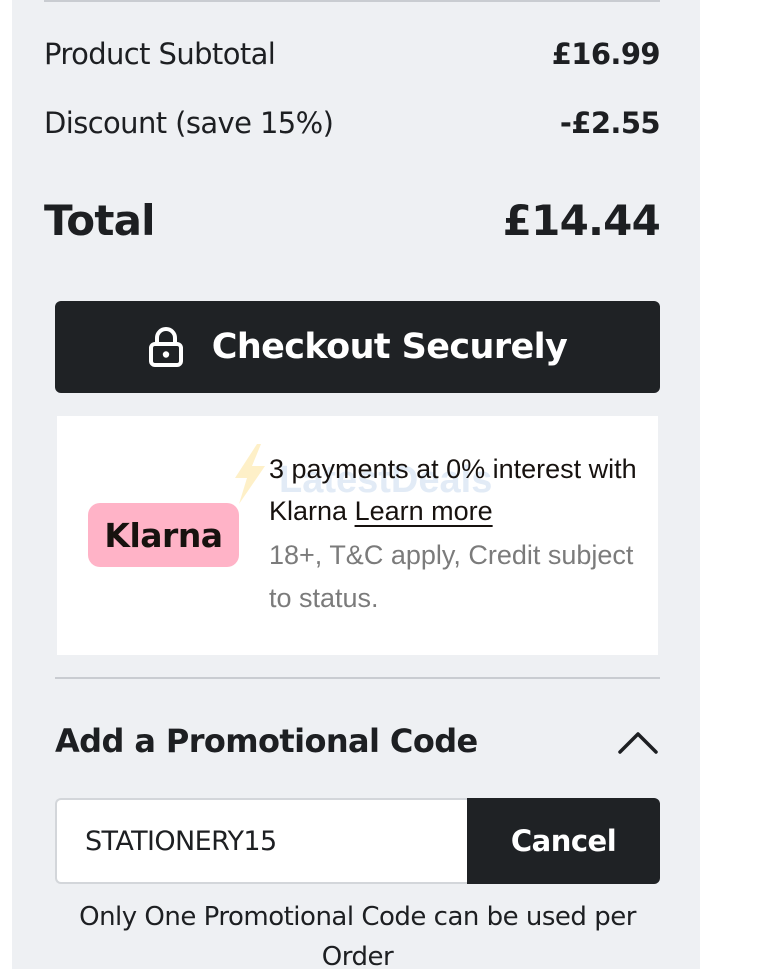 Image resolution: width=764 pixels, height=977 pixels. I want to click on subtotal-label: Product Subtotal, so click(160, 54).